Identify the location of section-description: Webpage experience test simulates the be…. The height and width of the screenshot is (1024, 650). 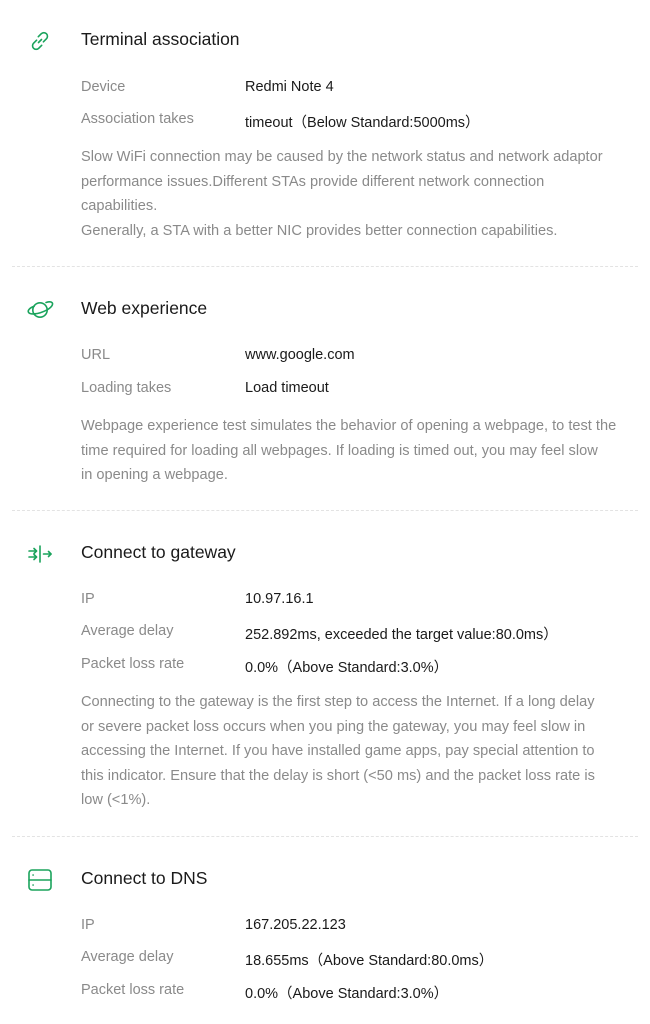
(349, 450).